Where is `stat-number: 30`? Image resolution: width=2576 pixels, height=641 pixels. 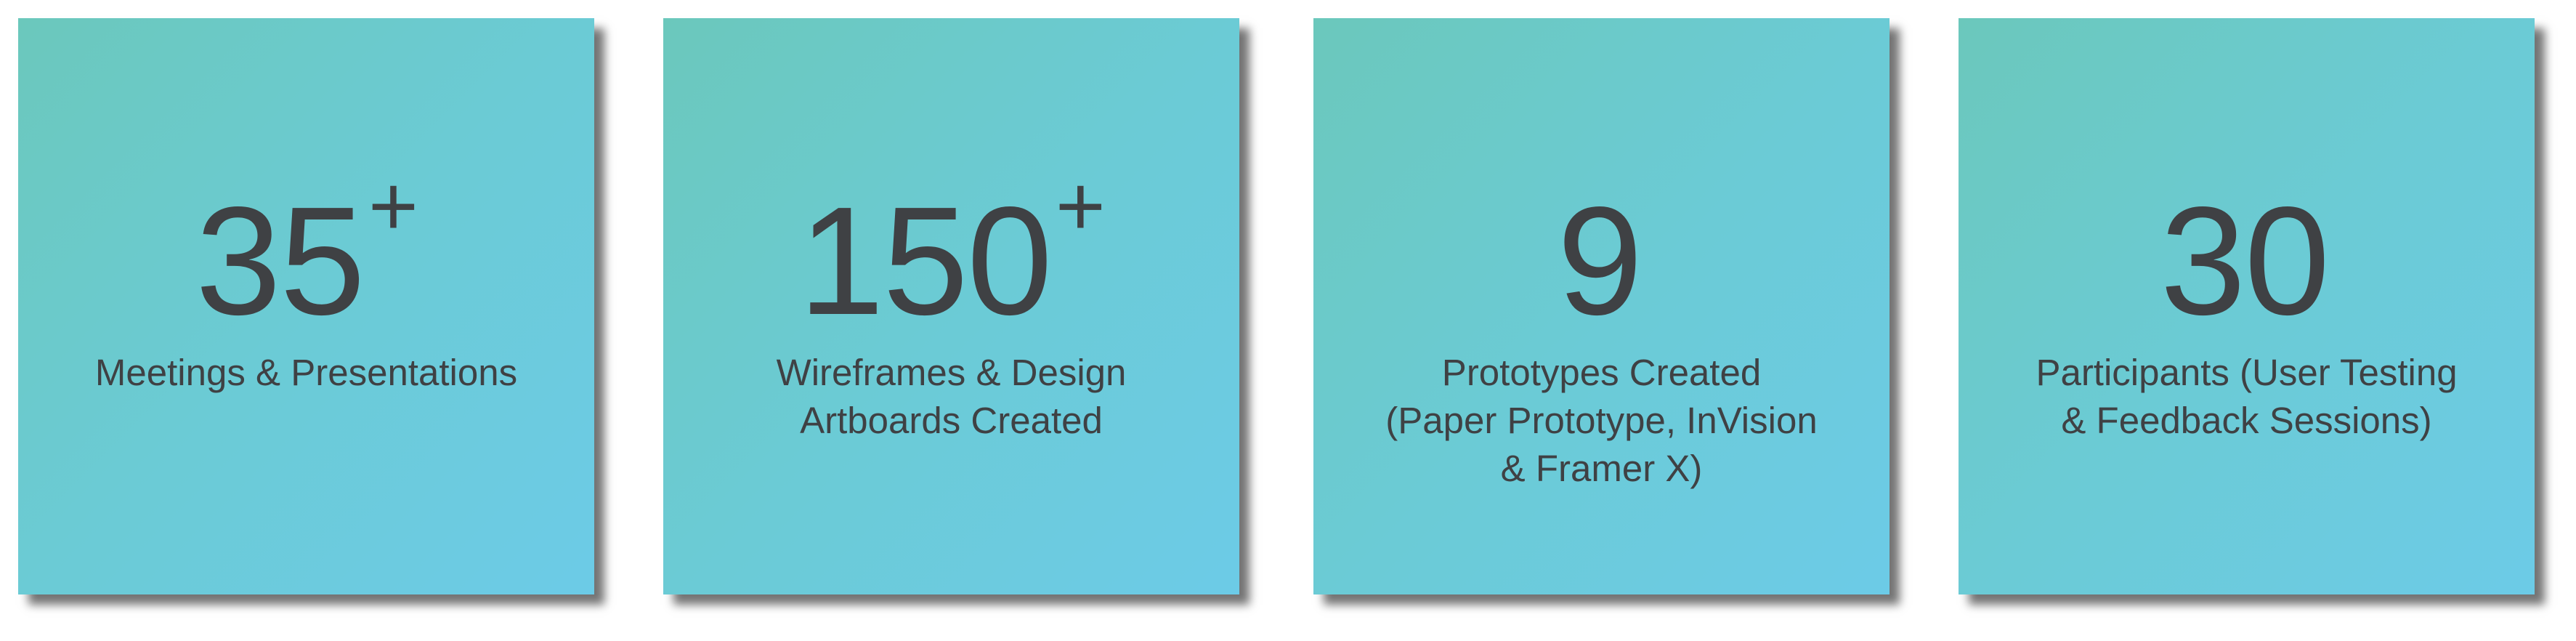 stat-number: 30 is located at coordinates (2245, 260).